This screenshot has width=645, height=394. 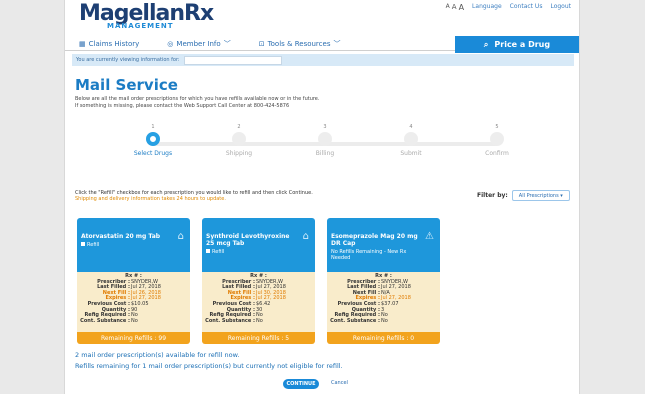 I want to click on step-number: 5, so click(x=497, y=127).